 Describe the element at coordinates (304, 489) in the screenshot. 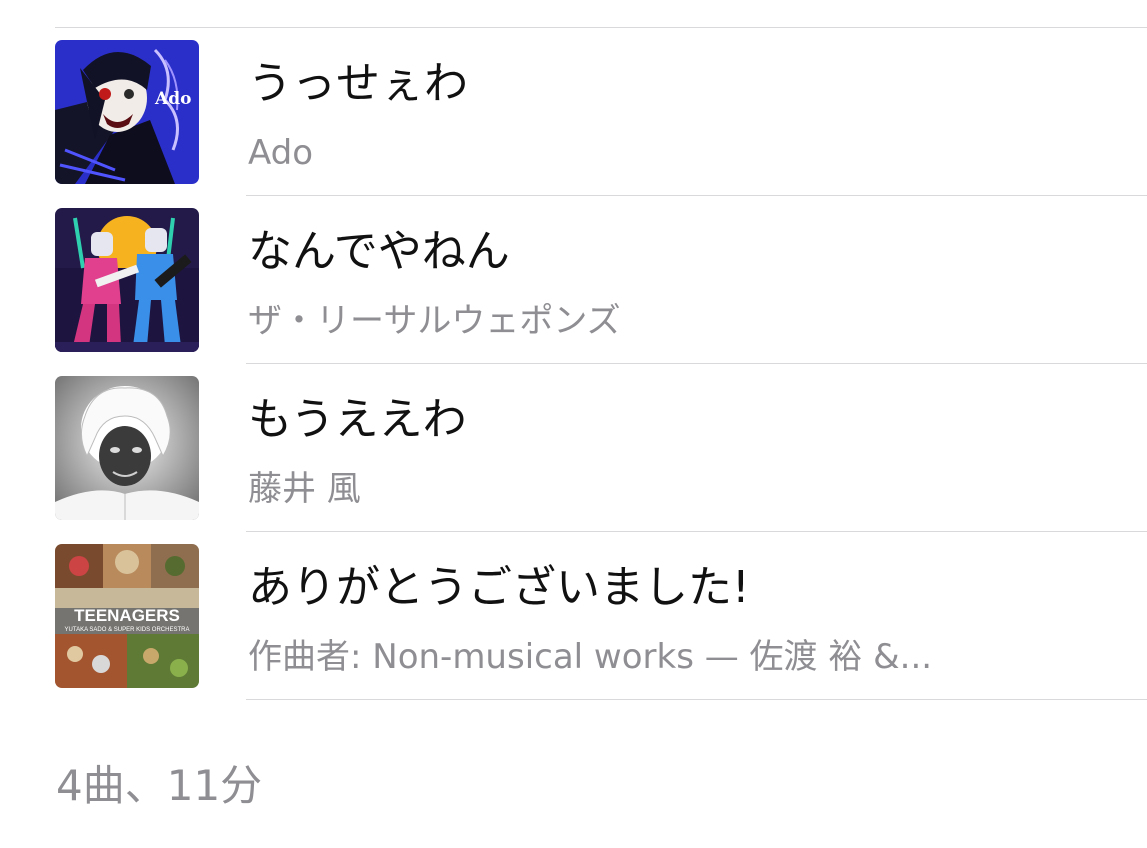

I see `track-artist: 藤井 風` at that location.